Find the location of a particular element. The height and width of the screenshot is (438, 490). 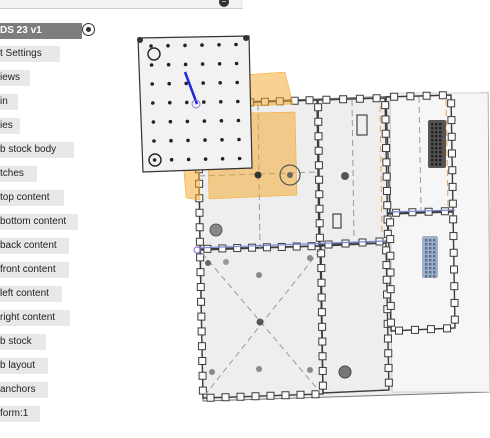

browser-item: tches is located at coordinates (18, 174).